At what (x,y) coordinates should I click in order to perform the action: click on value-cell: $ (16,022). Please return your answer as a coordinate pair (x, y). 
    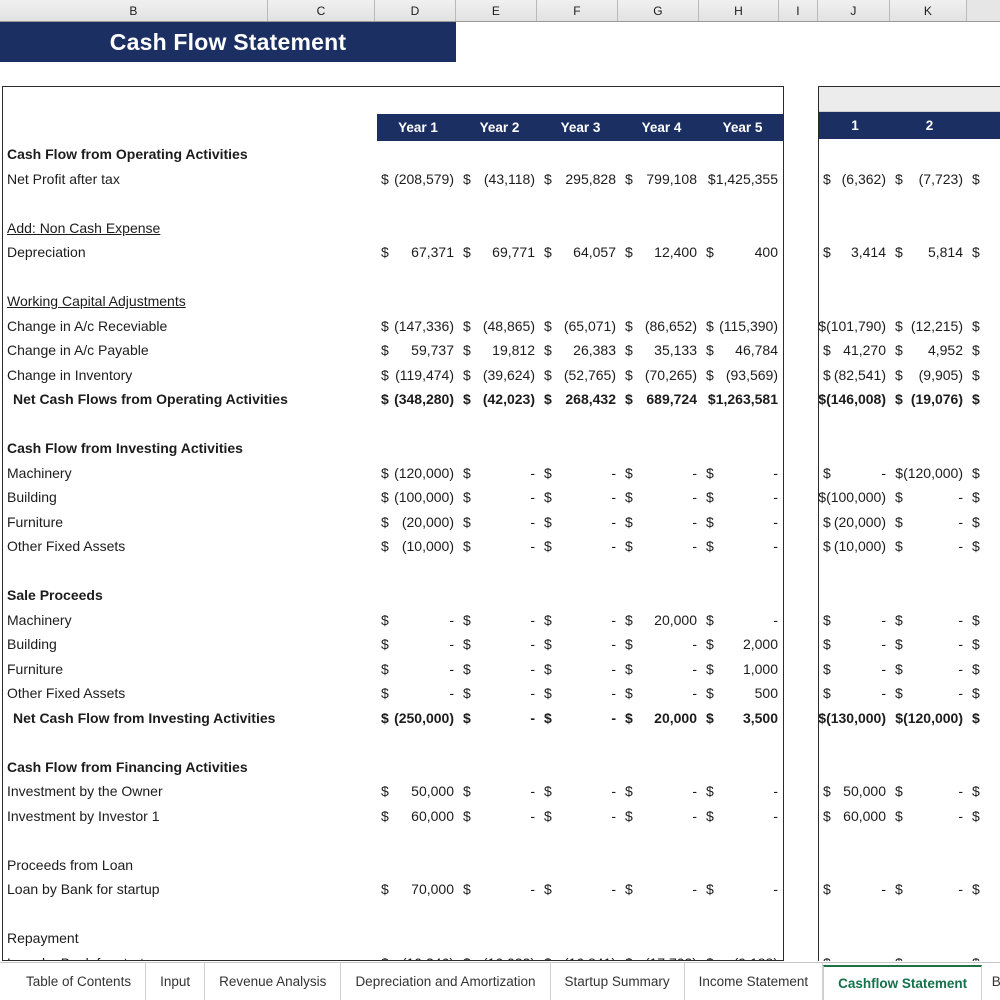
    Looking at the image, I should click on (499, 955).